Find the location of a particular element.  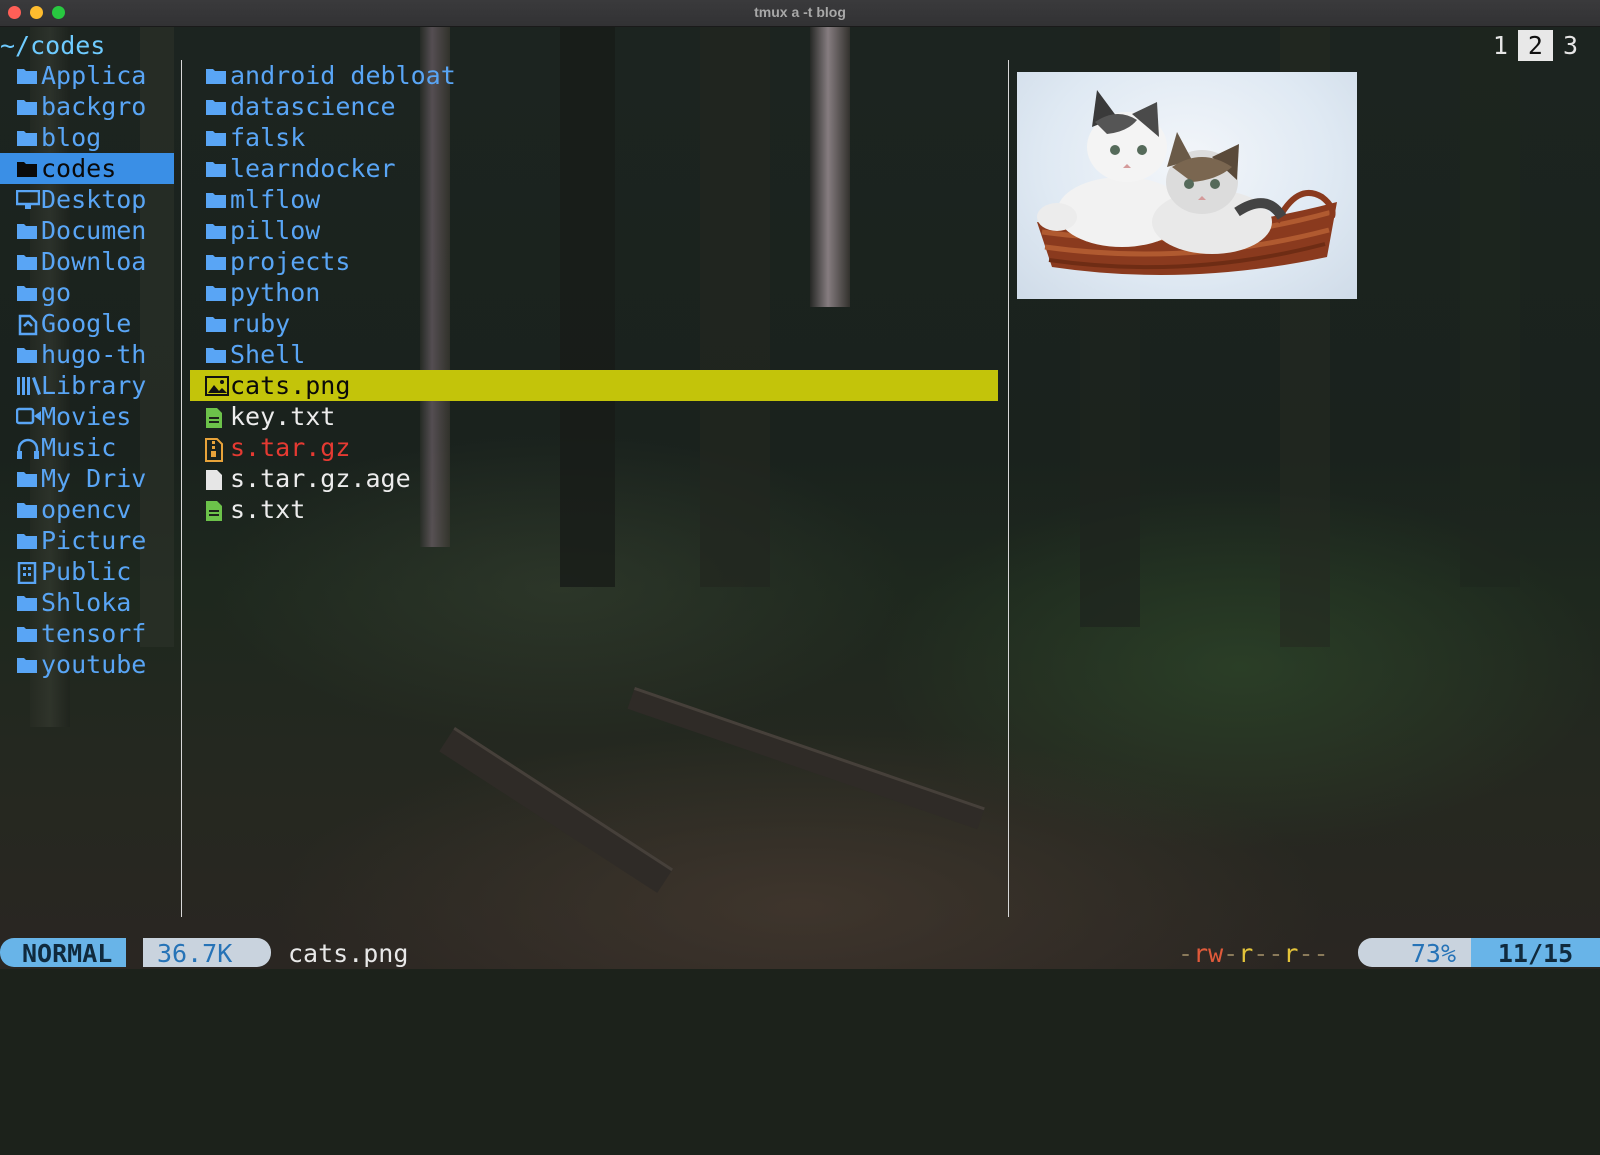

list-item: key.txt is located at coordinates (594, 416).